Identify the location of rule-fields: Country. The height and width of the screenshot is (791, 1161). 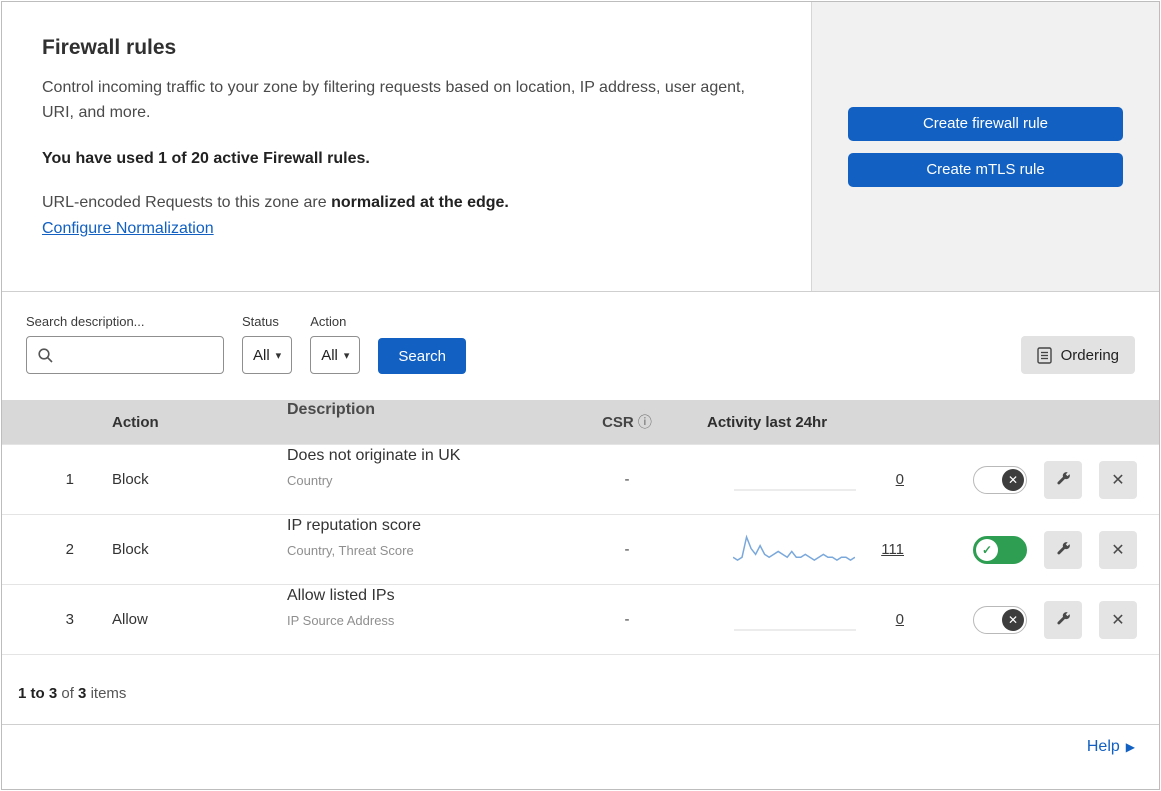
(310, 481).